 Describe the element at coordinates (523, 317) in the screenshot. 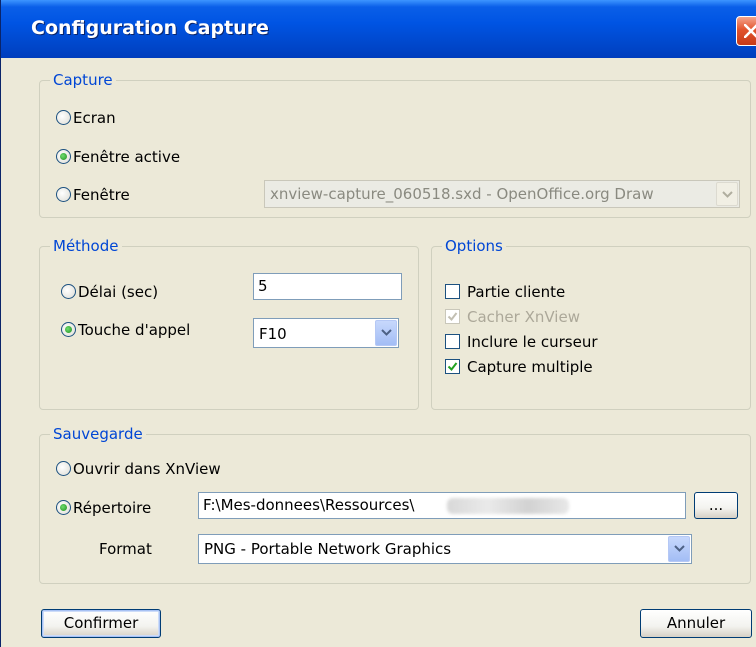

I see `label-cacher-xnview: Cacher XnView` at that location.